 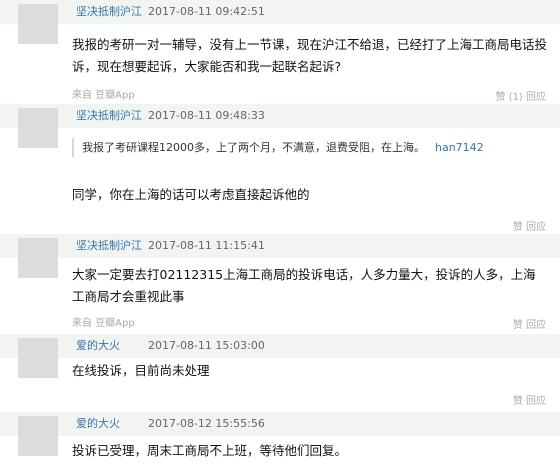 I want to click on comment-time: 2017-08-11 09:48:33, so click(x=206, y=115).